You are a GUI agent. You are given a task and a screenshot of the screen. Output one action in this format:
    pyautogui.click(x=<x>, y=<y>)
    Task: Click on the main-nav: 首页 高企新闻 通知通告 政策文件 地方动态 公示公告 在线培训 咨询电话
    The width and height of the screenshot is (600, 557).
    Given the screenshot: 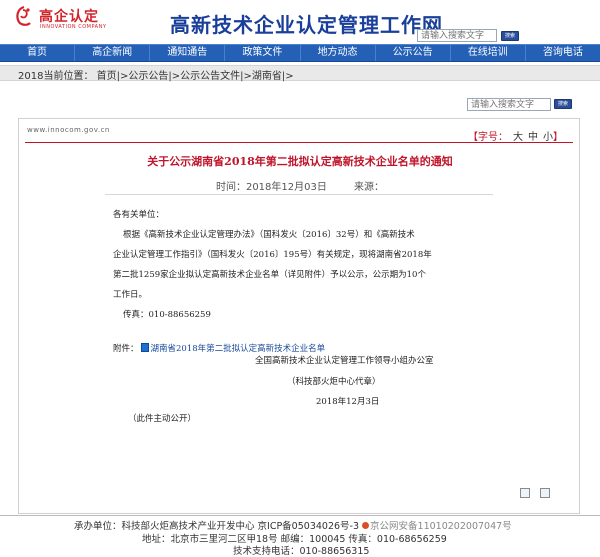 What is the action you would take?
    pyautogui.click(x=300, y=53)
    